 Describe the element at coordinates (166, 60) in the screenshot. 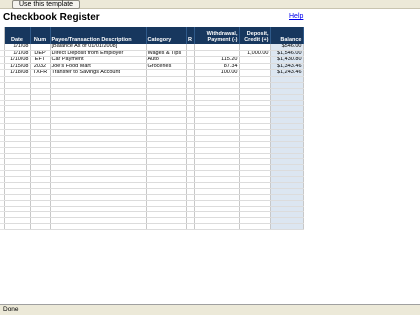

I see `cell-category: Auto` at that location.